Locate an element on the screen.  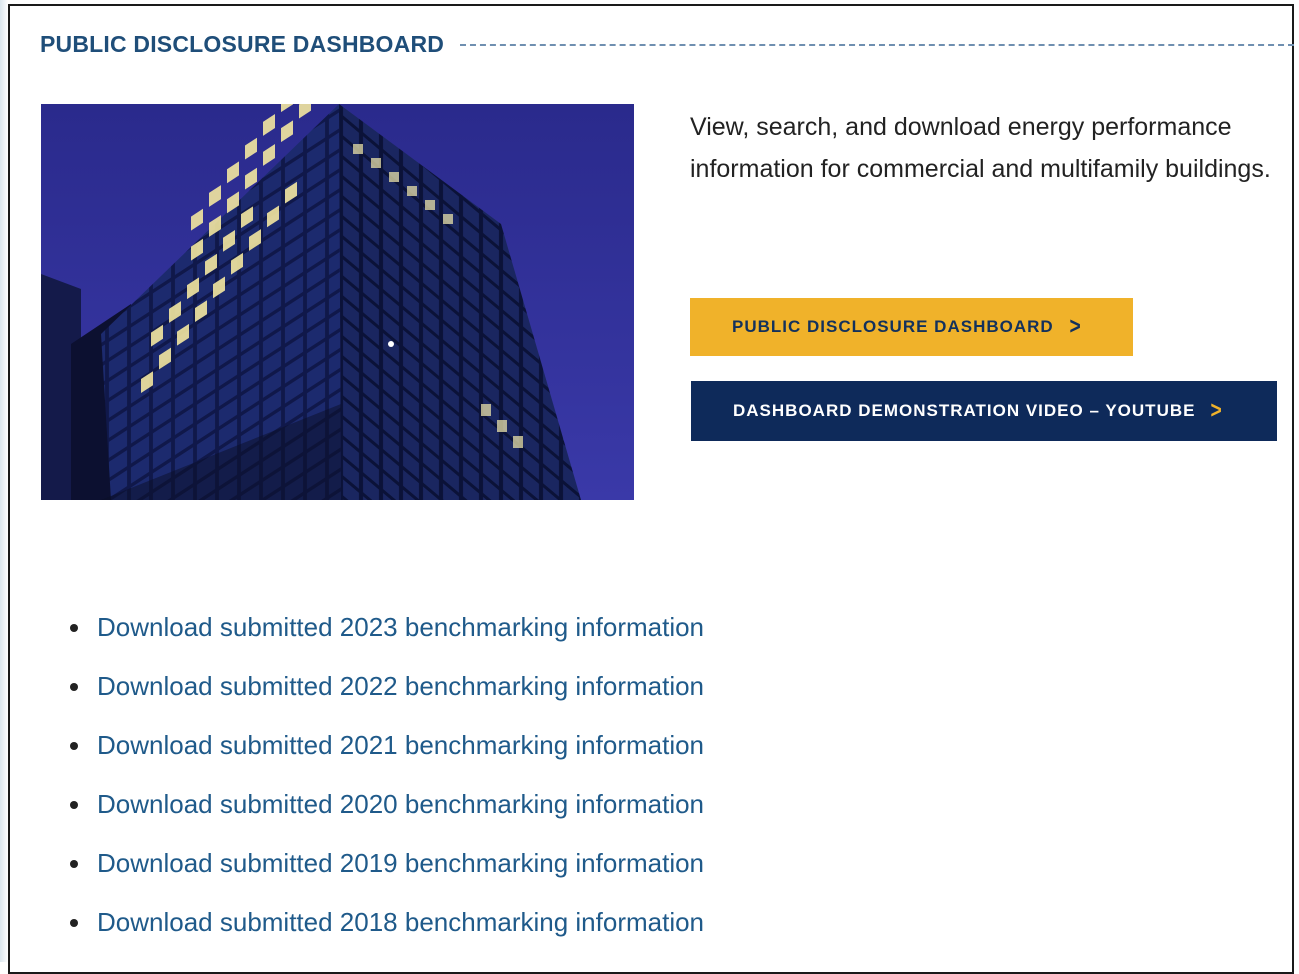
section-header: PUBLIC DISCLOSURE DASHBOARD is located at coordinates (667, 44).